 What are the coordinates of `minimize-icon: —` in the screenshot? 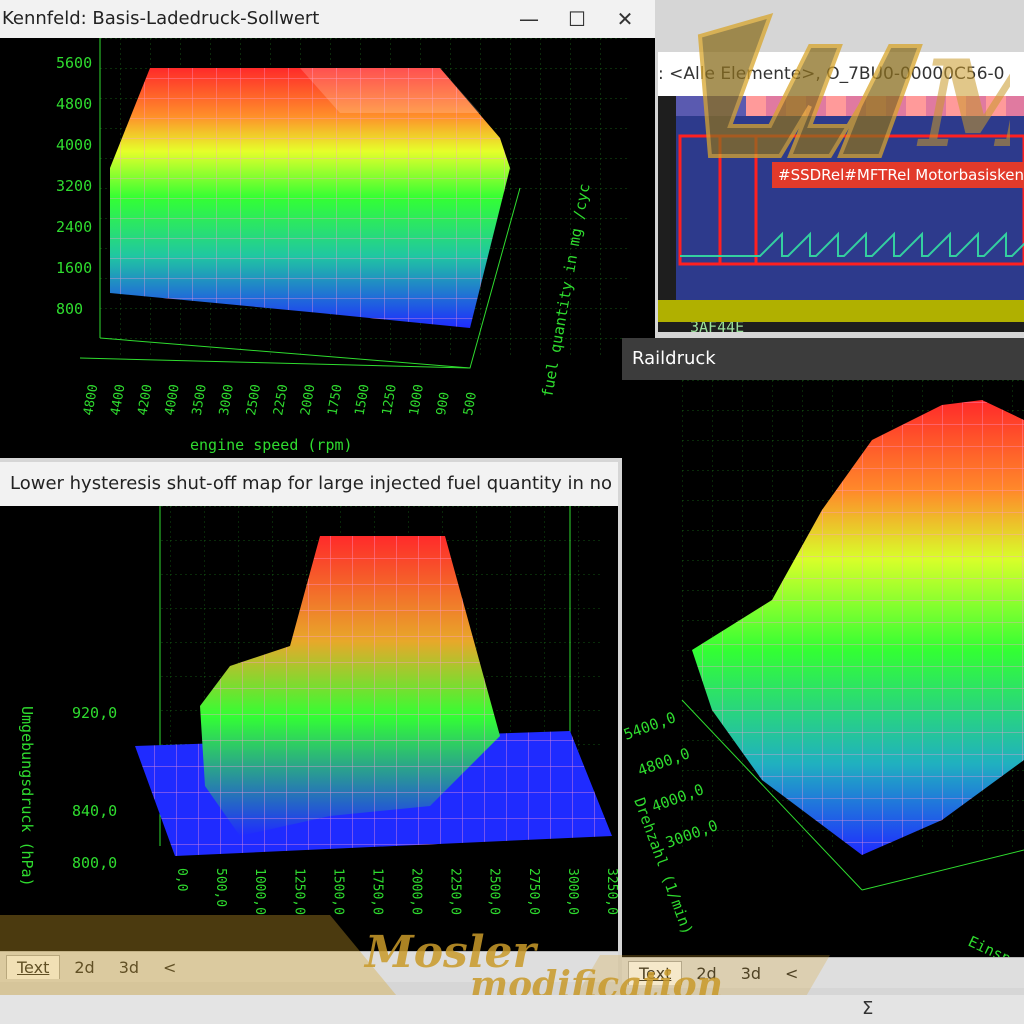 It's located at (529, 19).